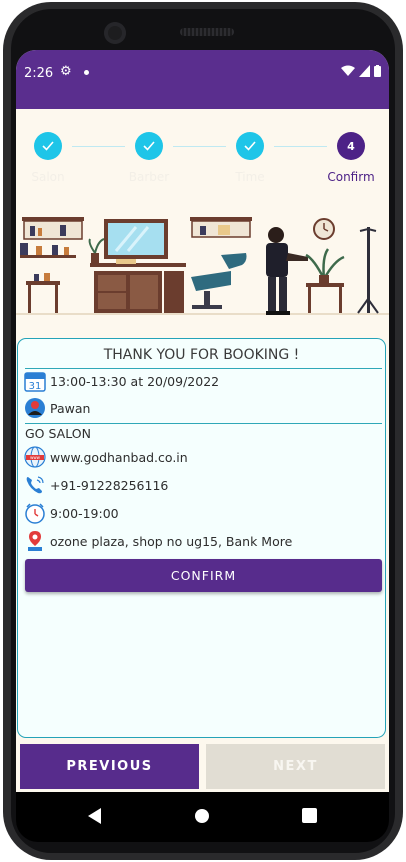 This screenshot has width=406, height=862. Describe the element at coordinates (202, 79) in the screenshot. I see `status-bar: 2:26 ⚙` at that location.